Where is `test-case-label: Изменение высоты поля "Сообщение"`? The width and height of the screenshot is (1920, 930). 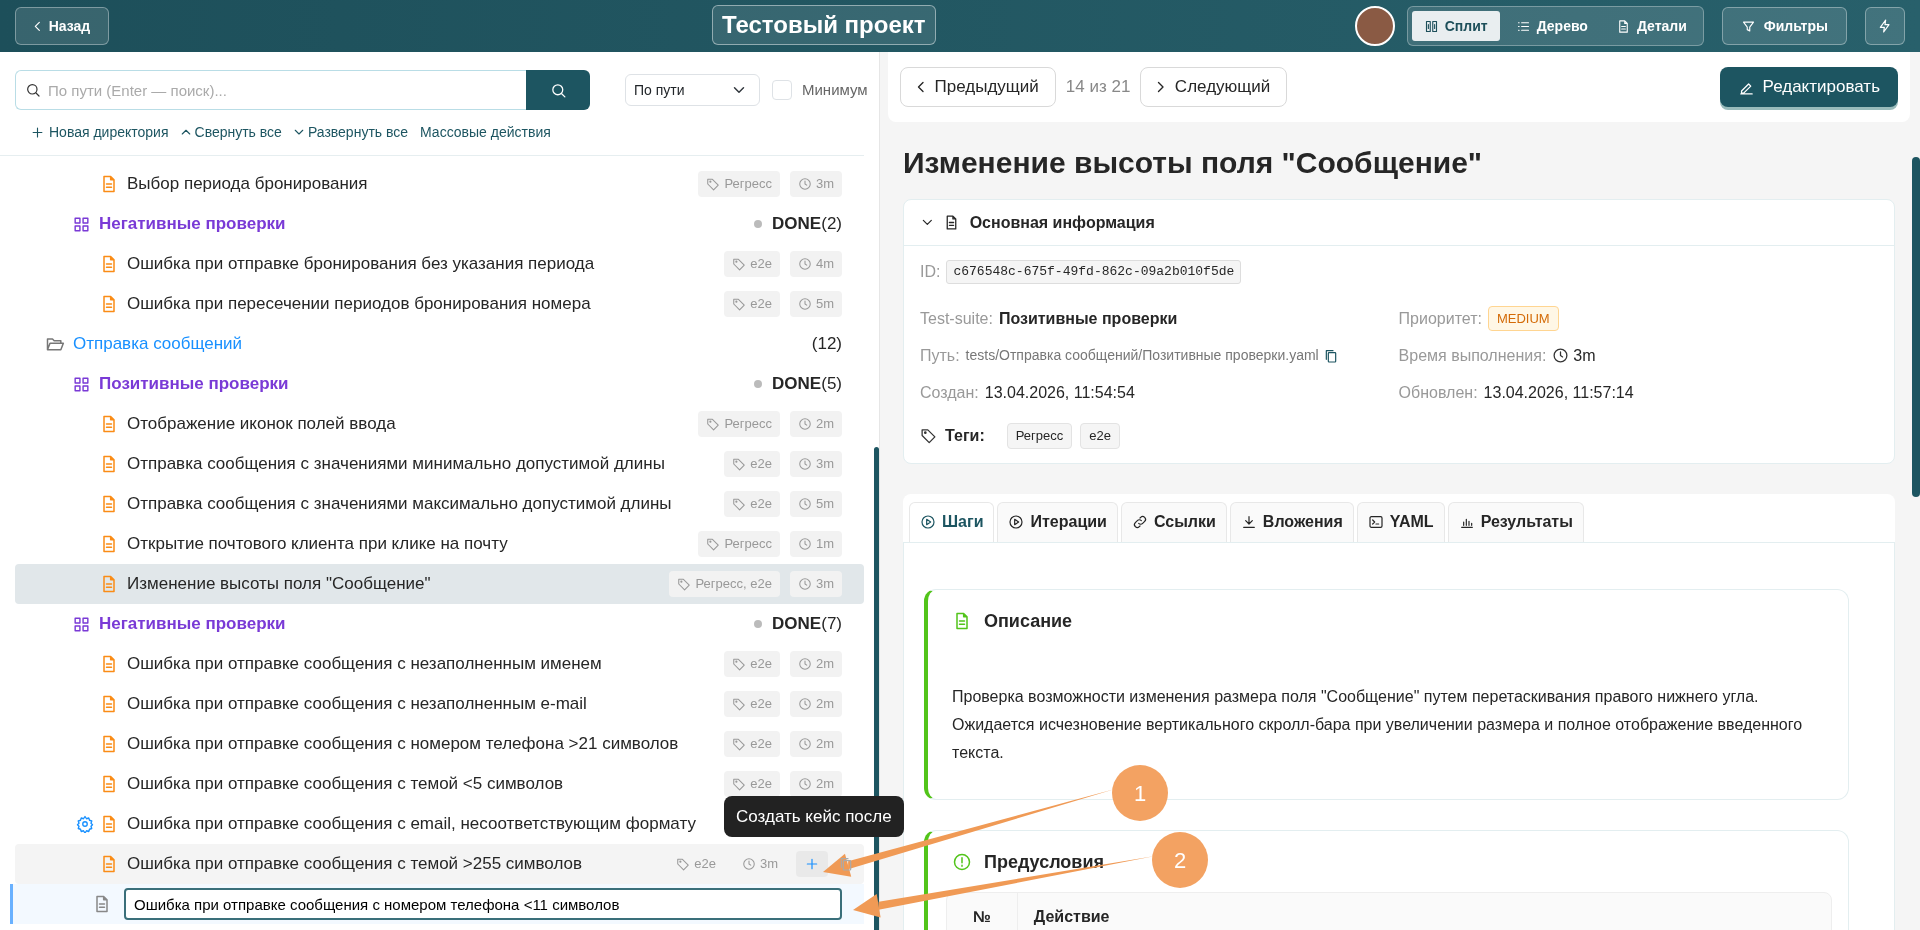
test-case-label: Изменение высоты поля "Сообщение" is located at coordinates (279, 584).